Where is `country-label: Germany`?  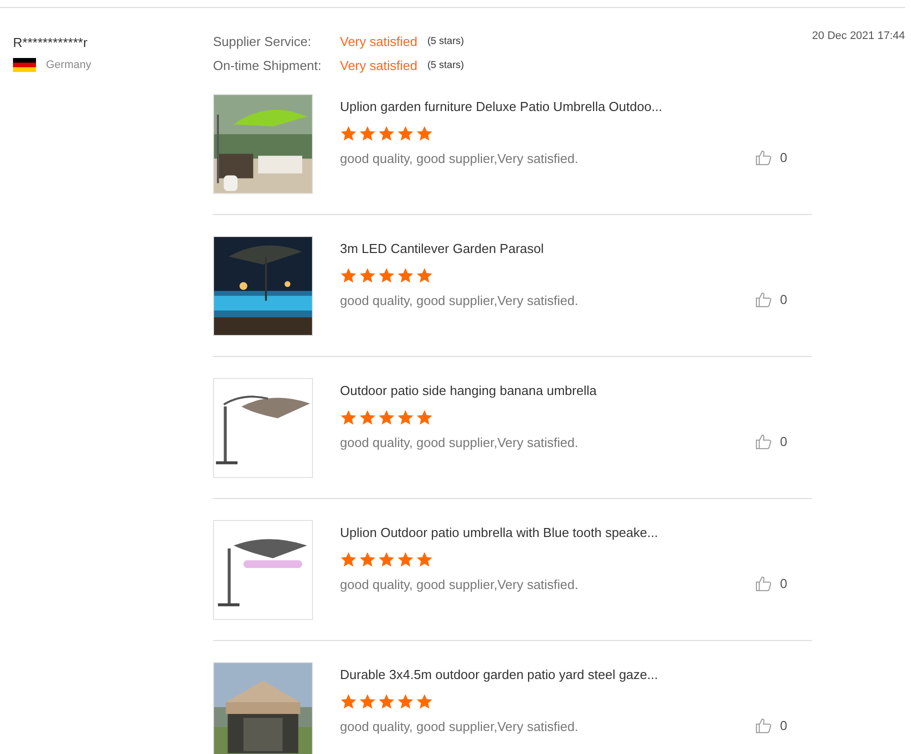 country-label: Germany is located at coordinates (69, 65).